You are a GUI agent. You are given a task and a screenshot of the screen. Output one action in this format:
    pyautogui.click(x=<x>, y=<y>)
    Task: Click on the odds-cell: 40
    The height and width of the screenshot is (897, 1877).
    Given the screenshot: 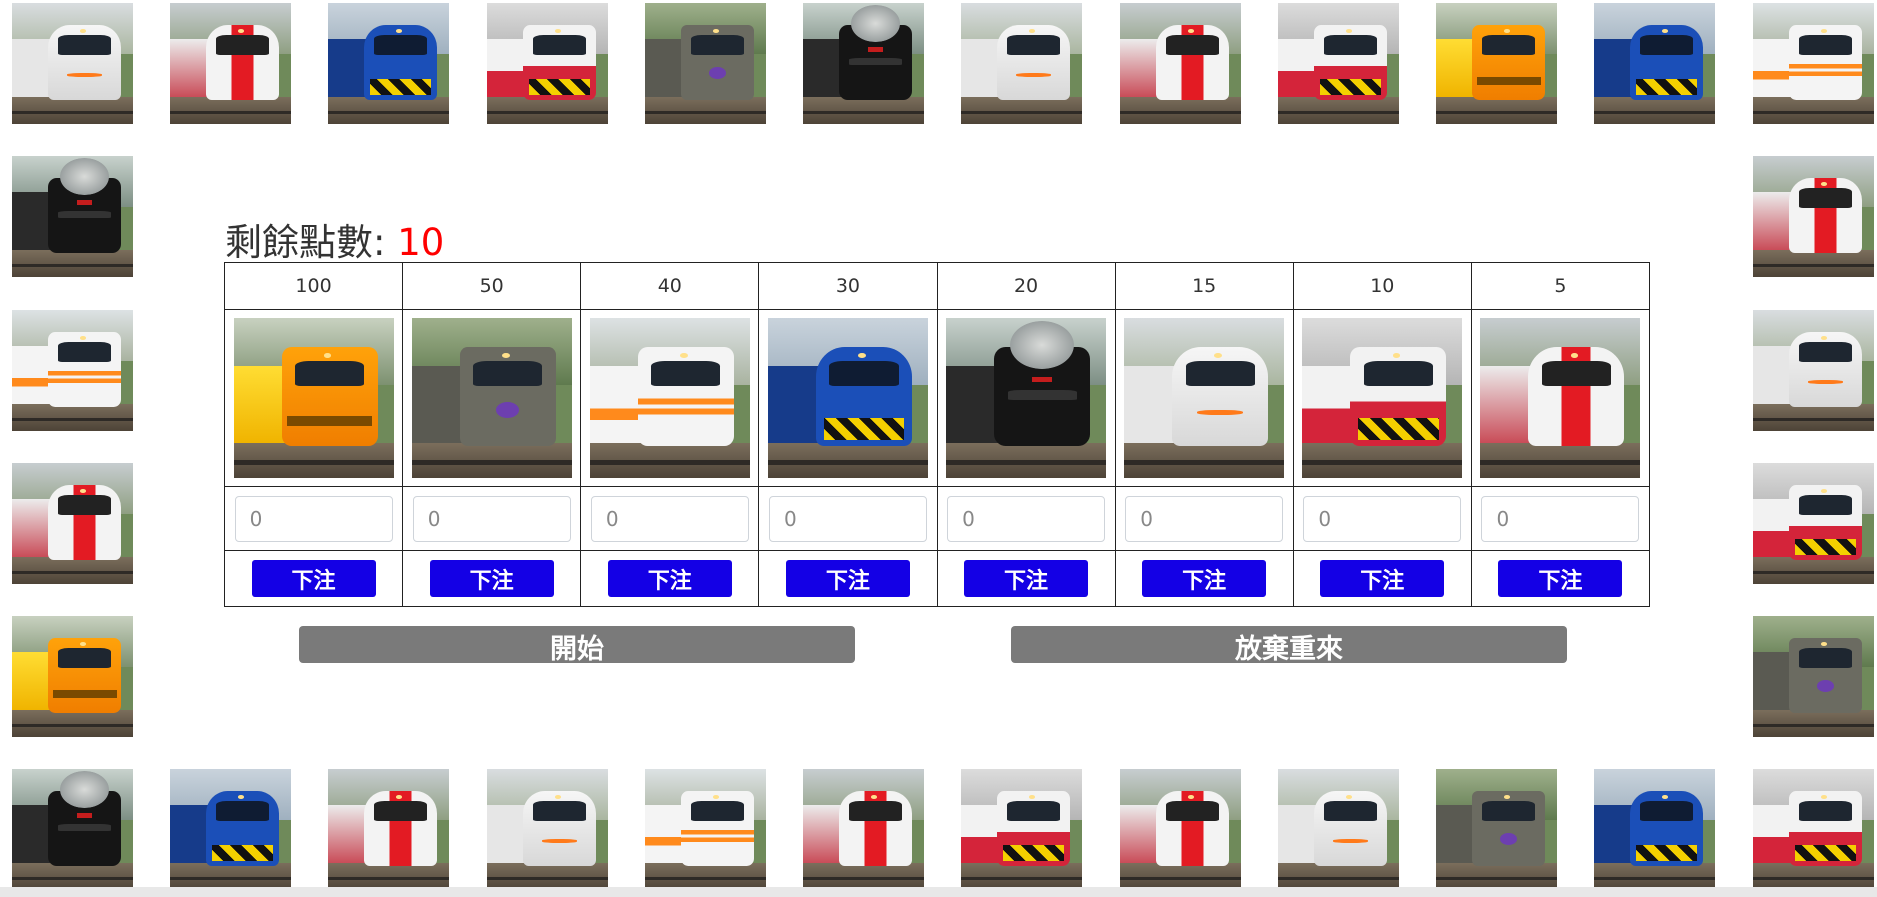 What is the action you would take?
    pyautogui.click(x=670, y=286)
    